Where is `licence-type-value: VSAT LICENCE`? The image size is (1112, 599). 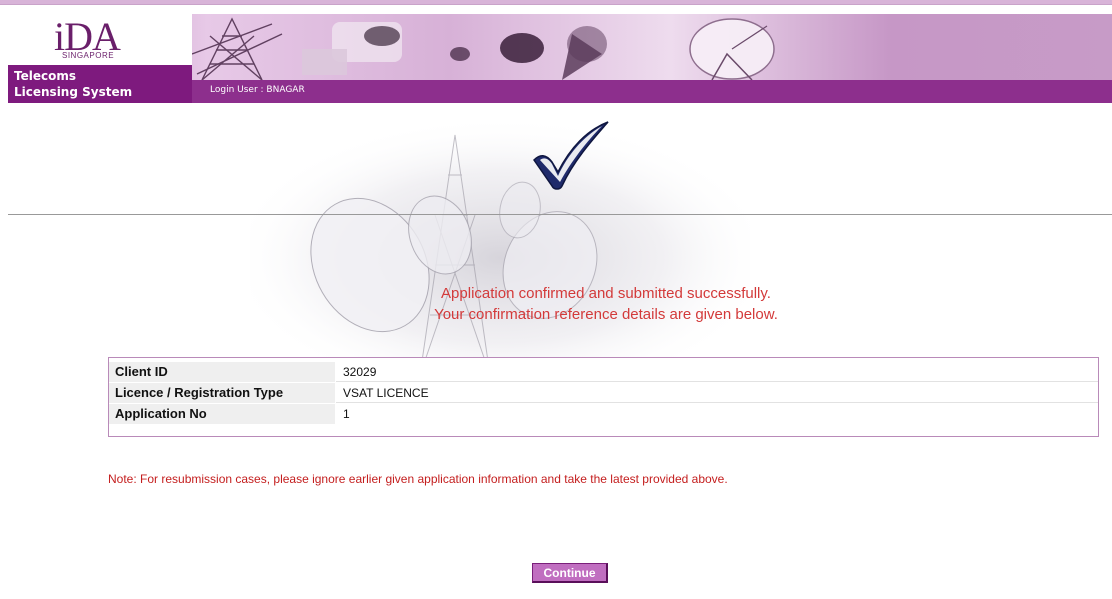 licence-type-value: VSAT LICENCE is located at coordinates (386, 393).